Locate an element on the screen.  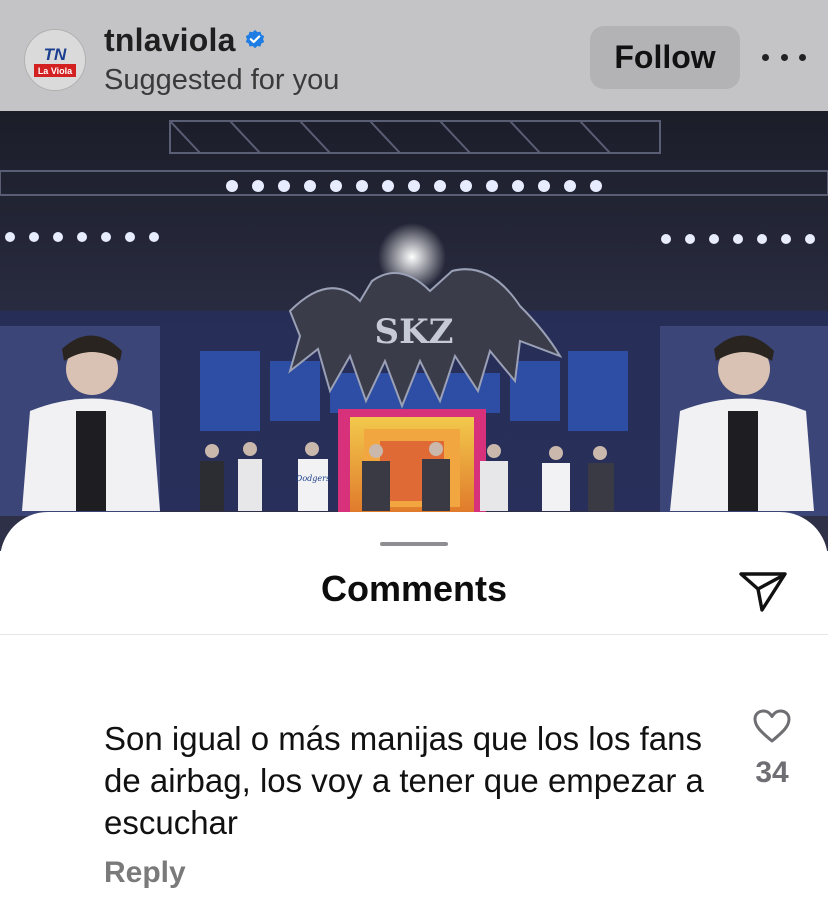
stage-logo-text: SKZ is located at coordinates (414, 332).